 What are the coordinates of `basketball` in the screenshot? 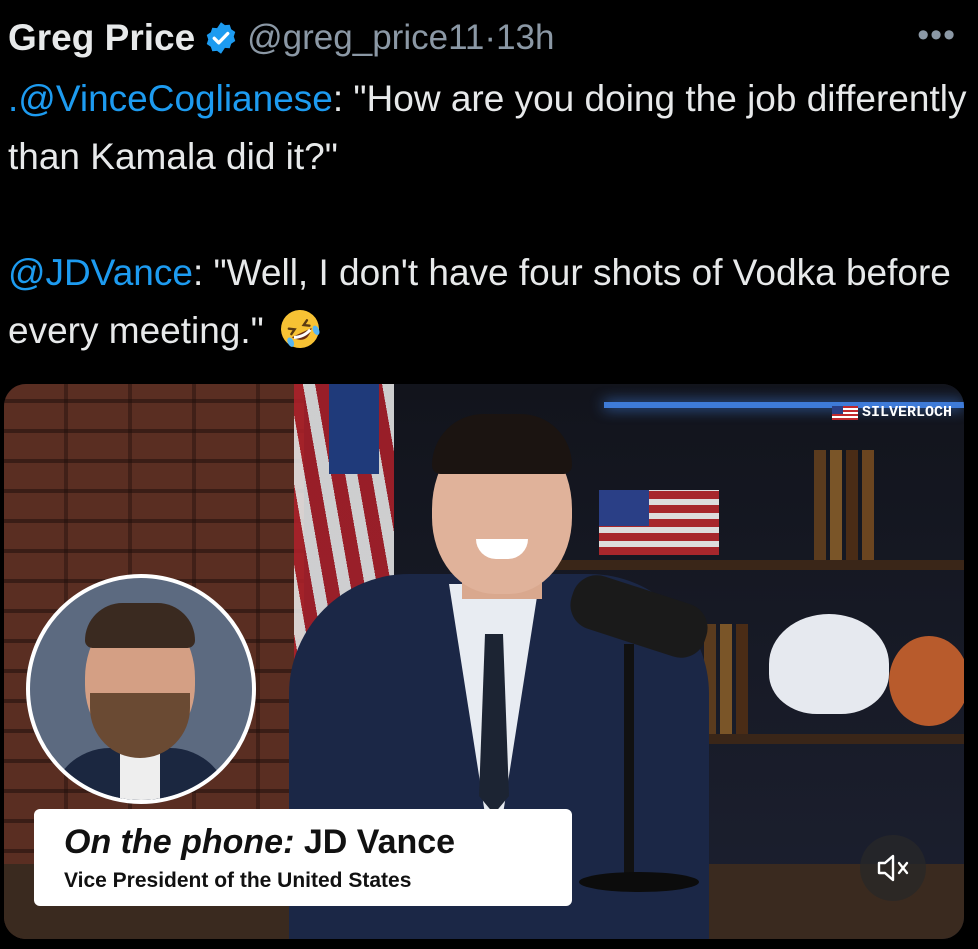 It's located at (926, 681).